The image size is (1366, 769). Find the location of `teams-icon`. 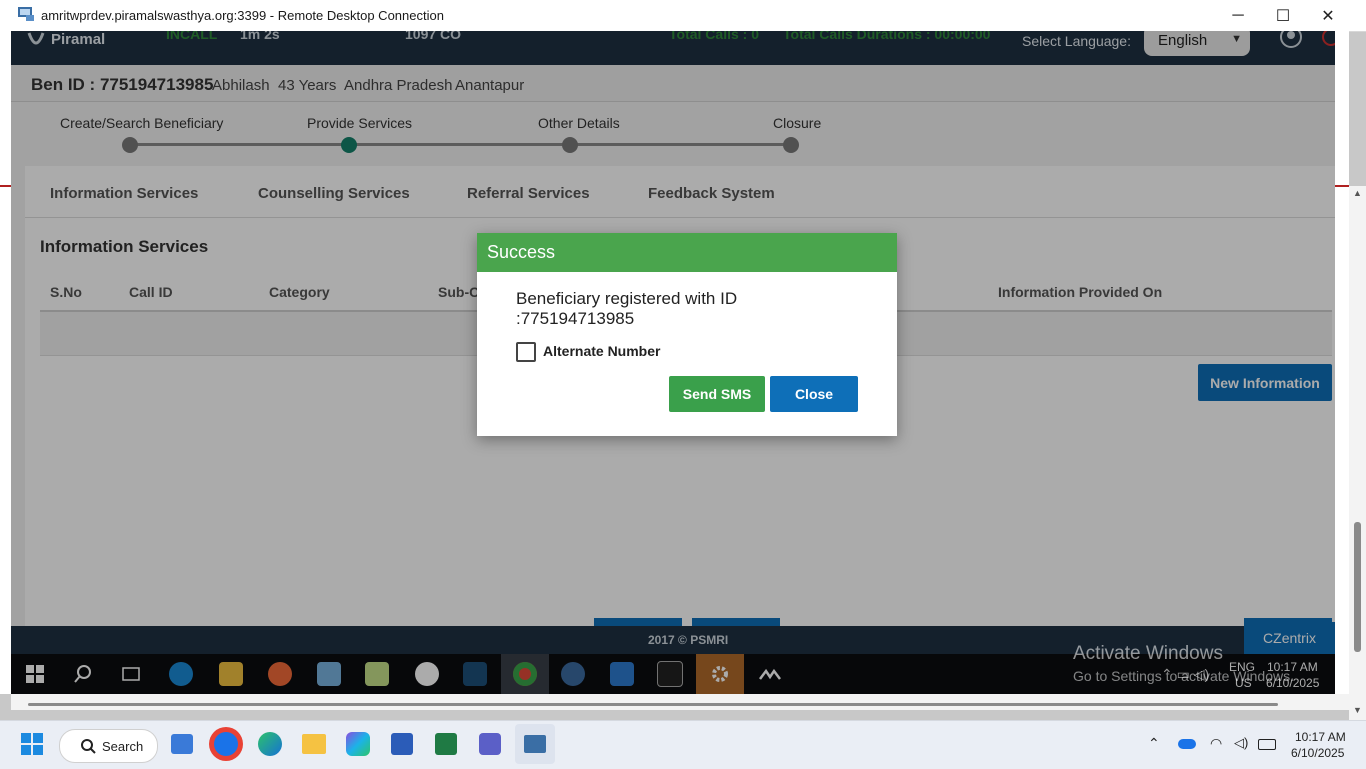

teams-icon is located at coordinates (490, 744).